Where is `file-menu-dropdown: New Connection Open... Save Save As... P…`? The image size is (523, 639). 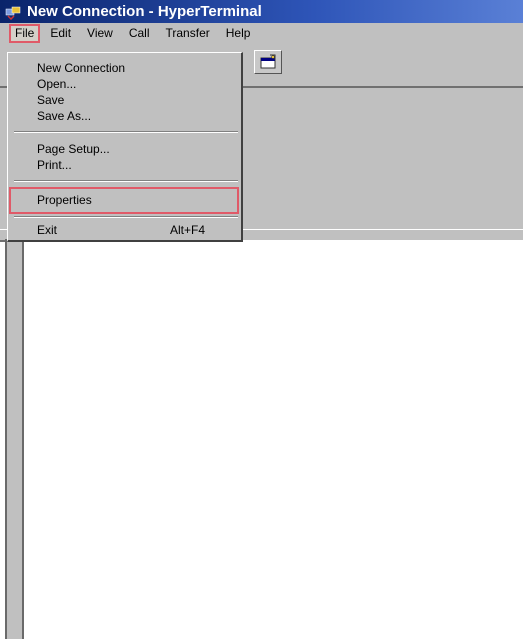
file-menu-dropdown: New Connection Open... Save Save As... P… is located at coordinates (125, 147).